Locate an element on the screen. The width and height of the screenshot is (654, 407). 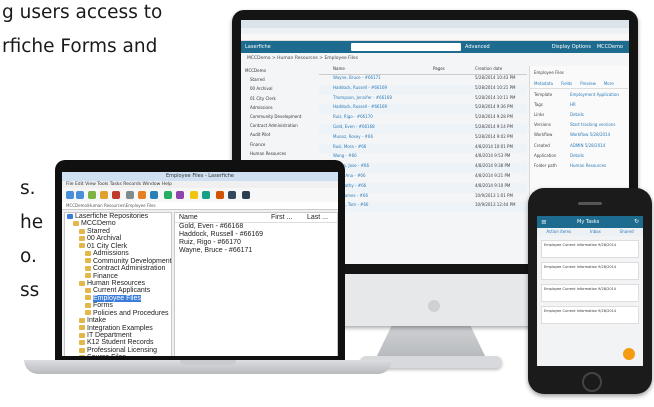
file-row: Wayne, Bruce - #66171 5/28/2014 10:43 PM is located at coordinates (423, 80).